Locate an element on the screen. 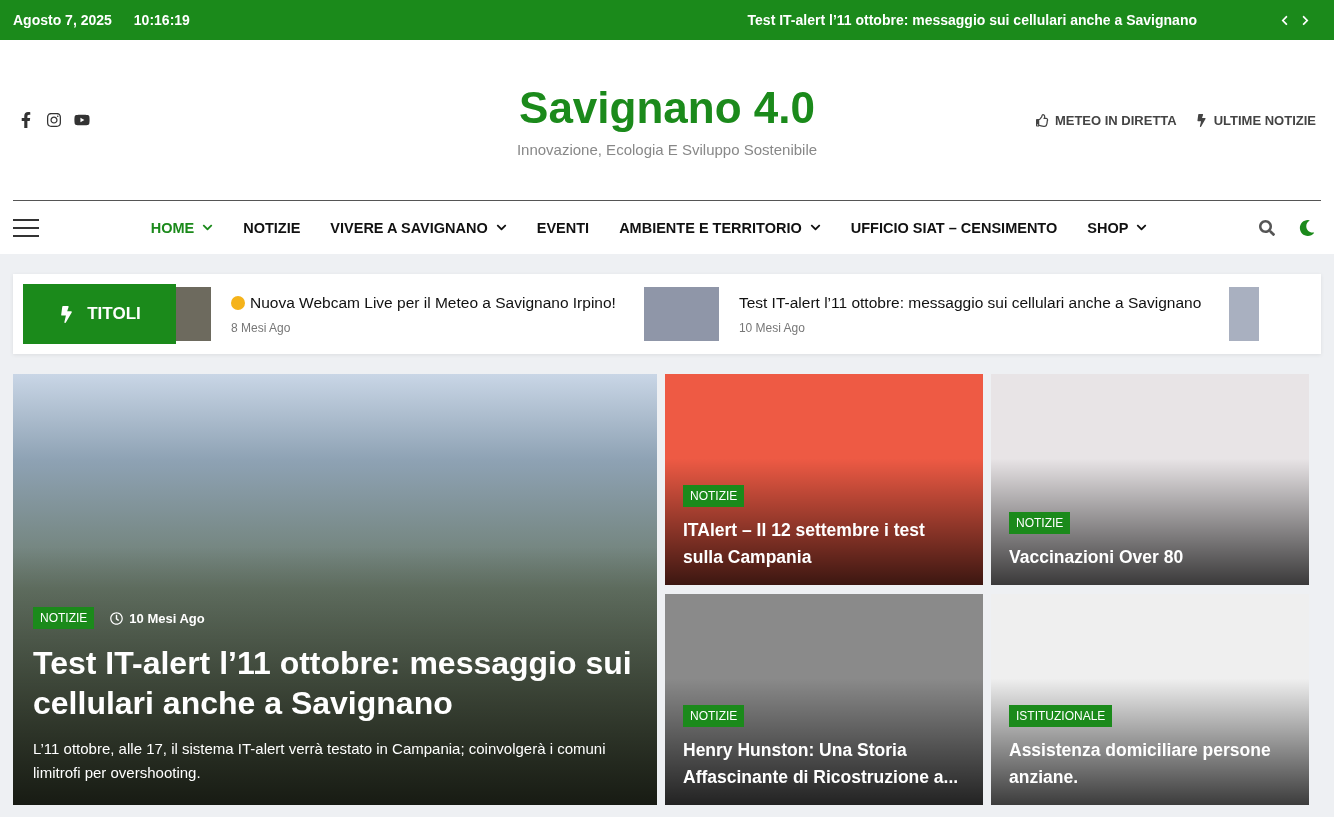 This screenshot has height=817, width=1334. site-title: Savignano 4.0 is located at coordinates (667, 107).